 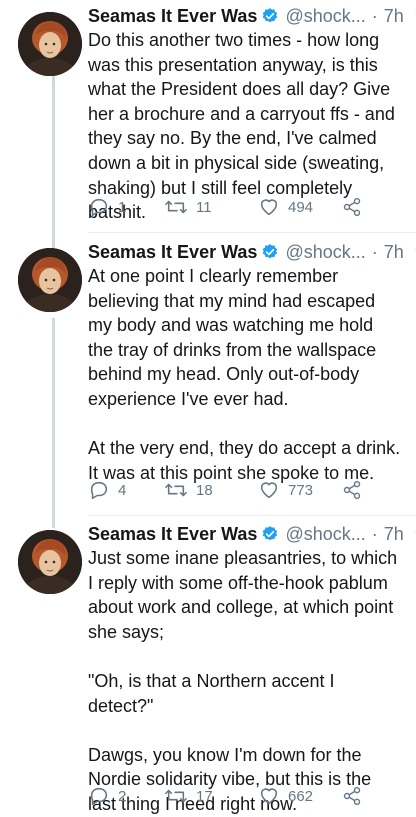 I want to click on reply-count: 4, so click(x=122, y=490).